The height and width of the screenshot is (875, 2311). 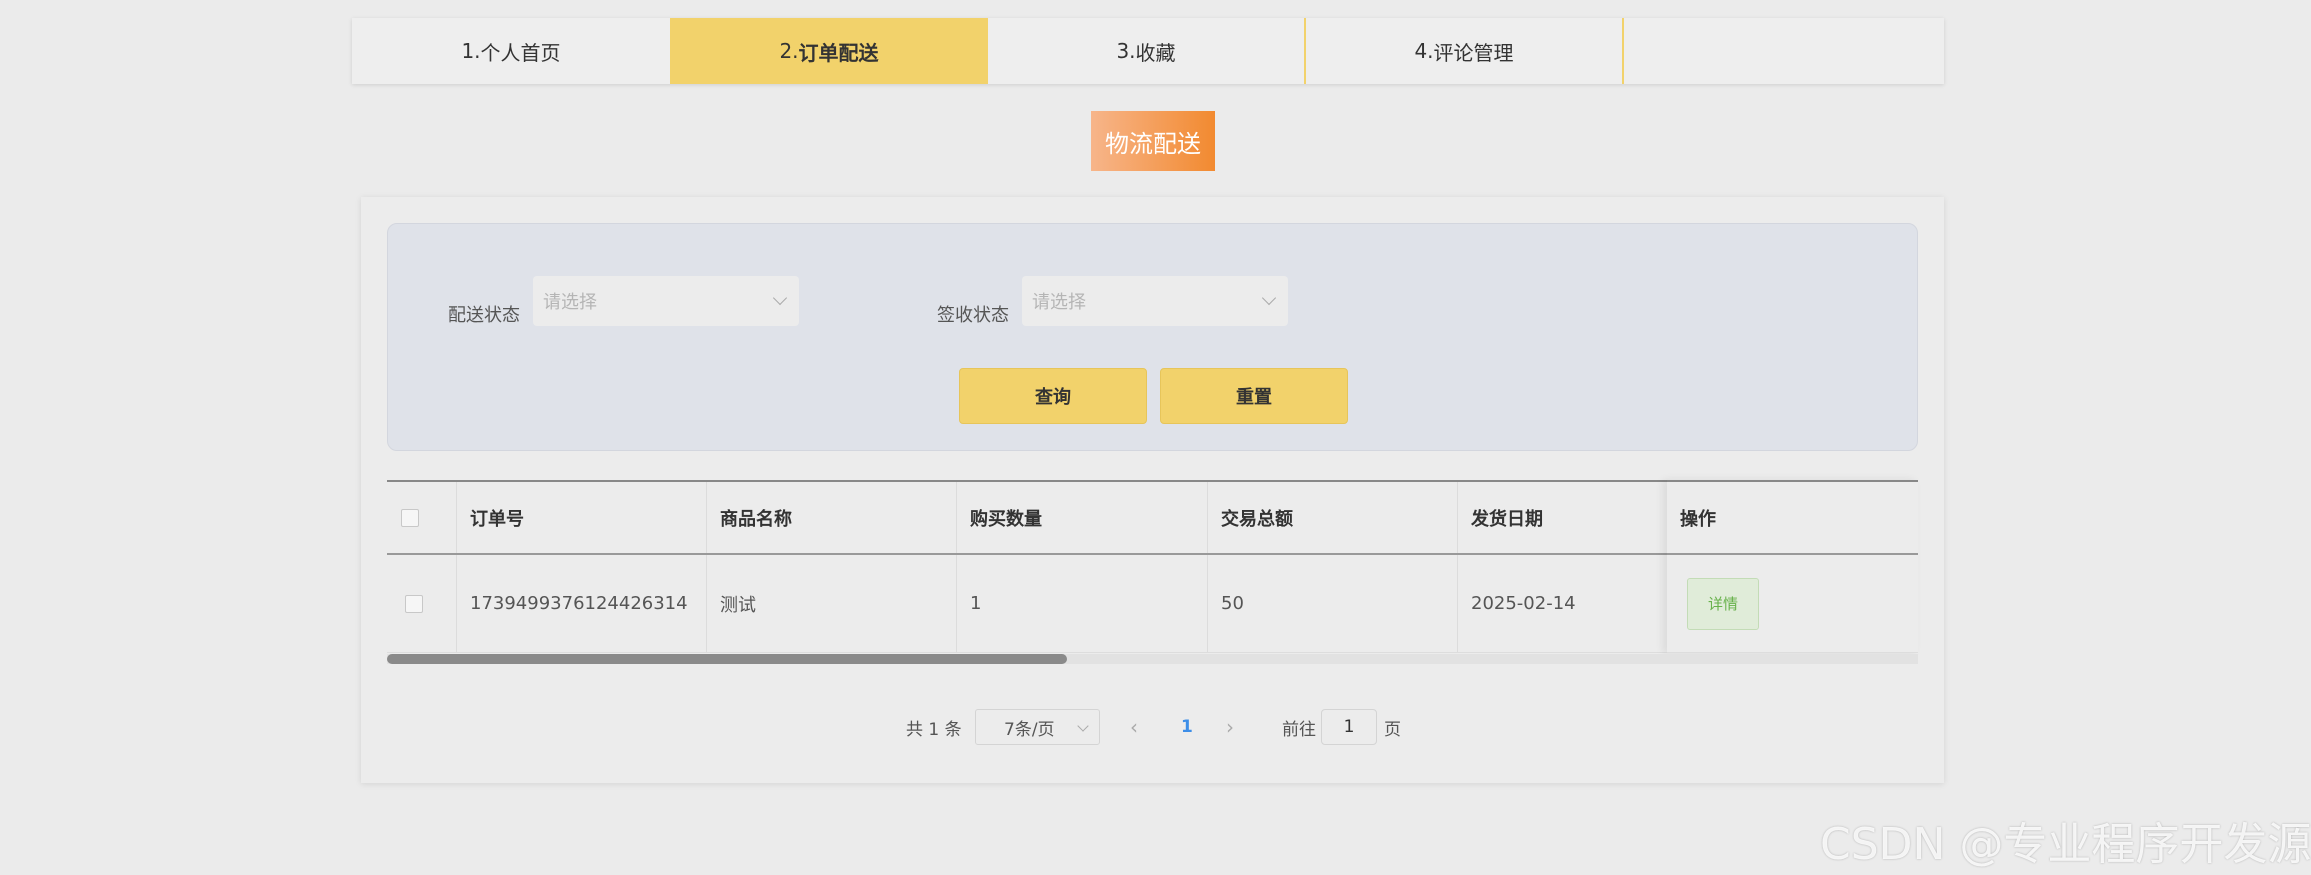 What do you see at coordinates (934, 729) in the screenshot?
I see `total-count: 共 1 条` at bounding box center [934, 729].